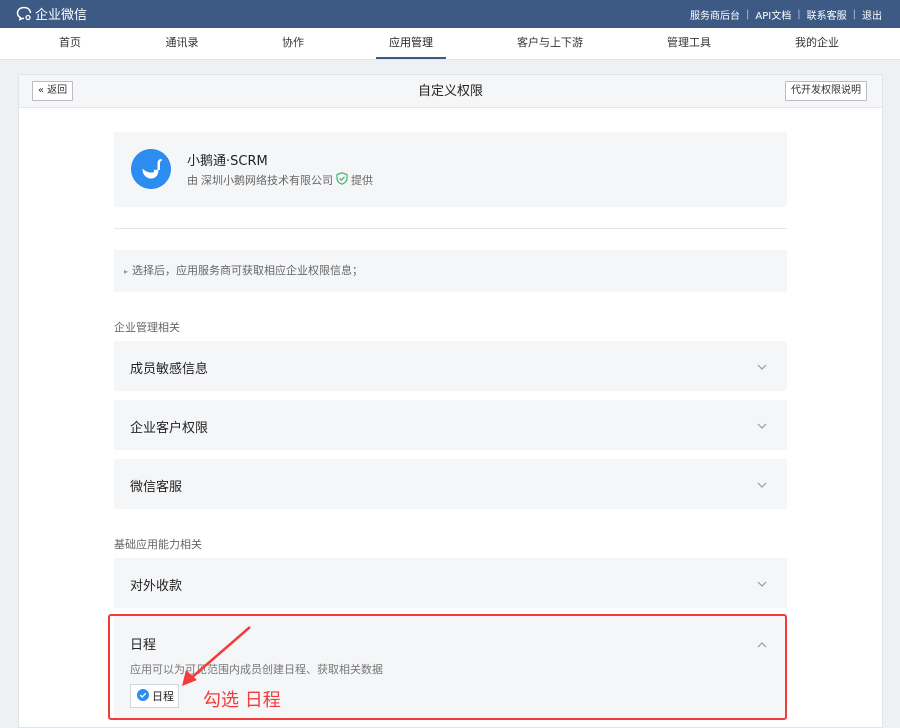  I want to click on notice-box: ▸ 选择后，应用服务商可获取相应企业权限信息；, so click(450, 271).